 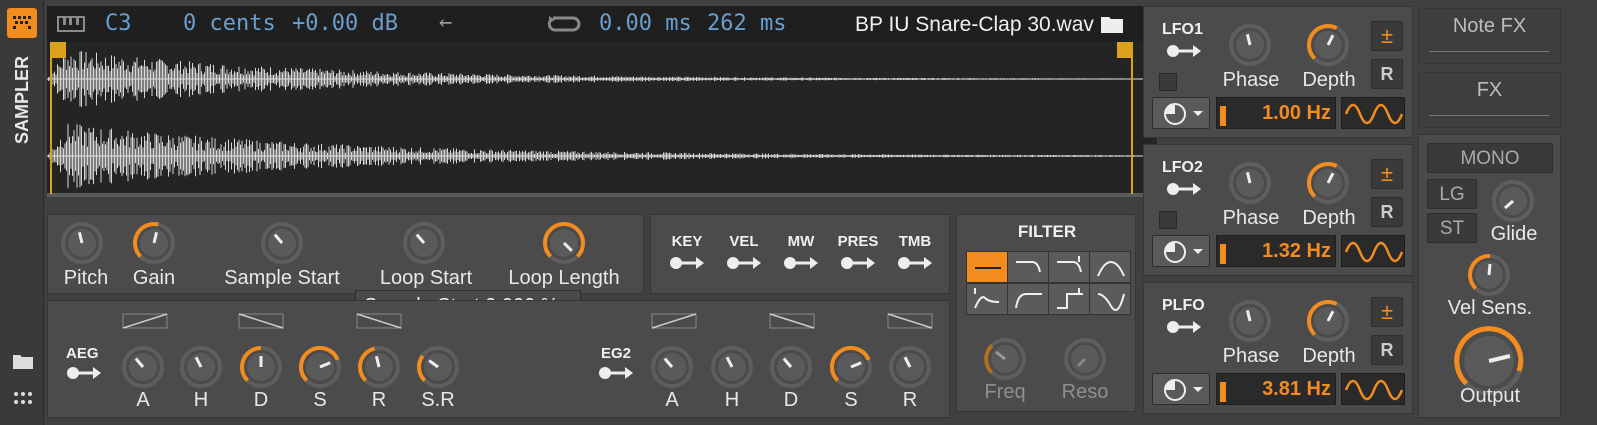 I want to click on filter-lp4-button, so click(x=1069, y=267).